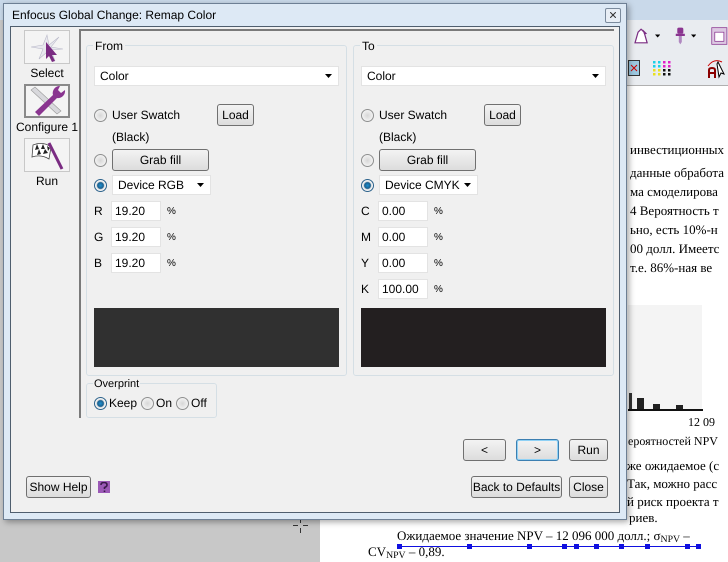  What do you see at coordinates (164, 403) in the screenshot?
I see `option-label: On` at bounding box center [164, 403].